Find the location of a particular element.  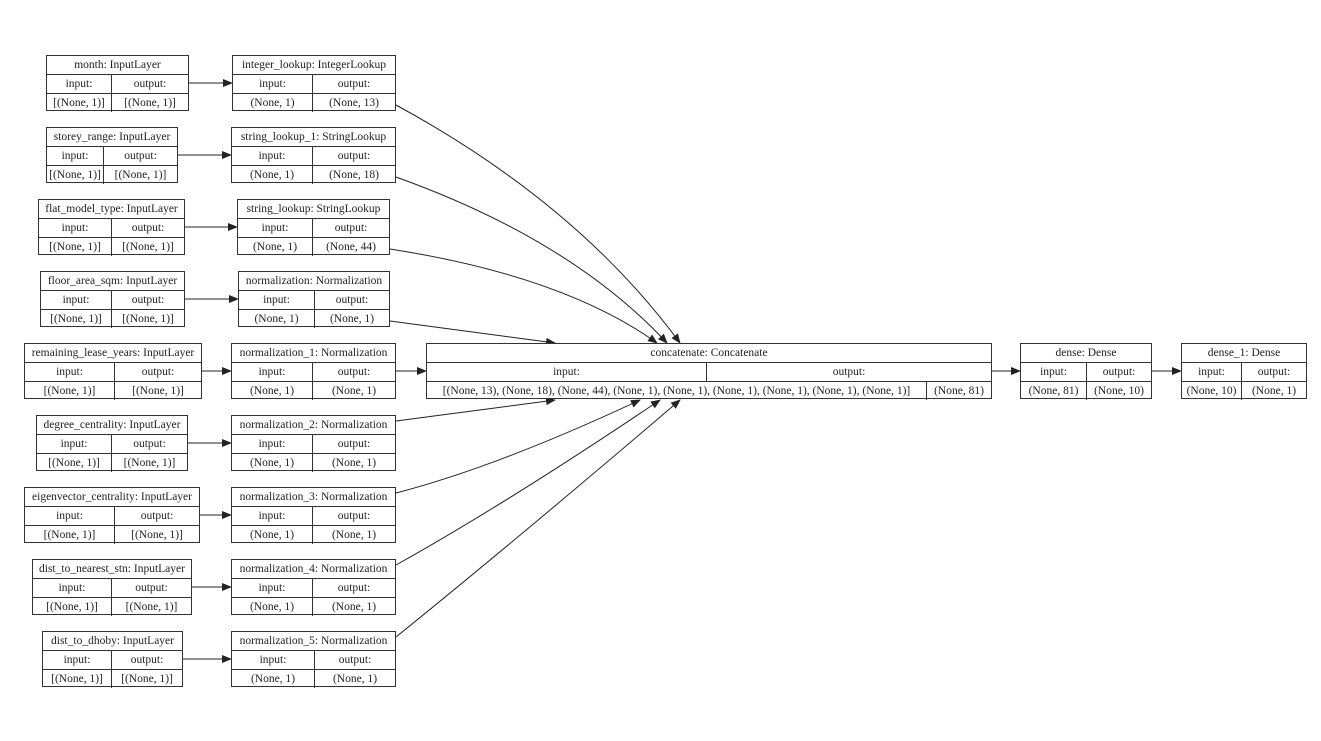

layer-name: string_lookup: StringLookup is located at coordinates (313, 209).